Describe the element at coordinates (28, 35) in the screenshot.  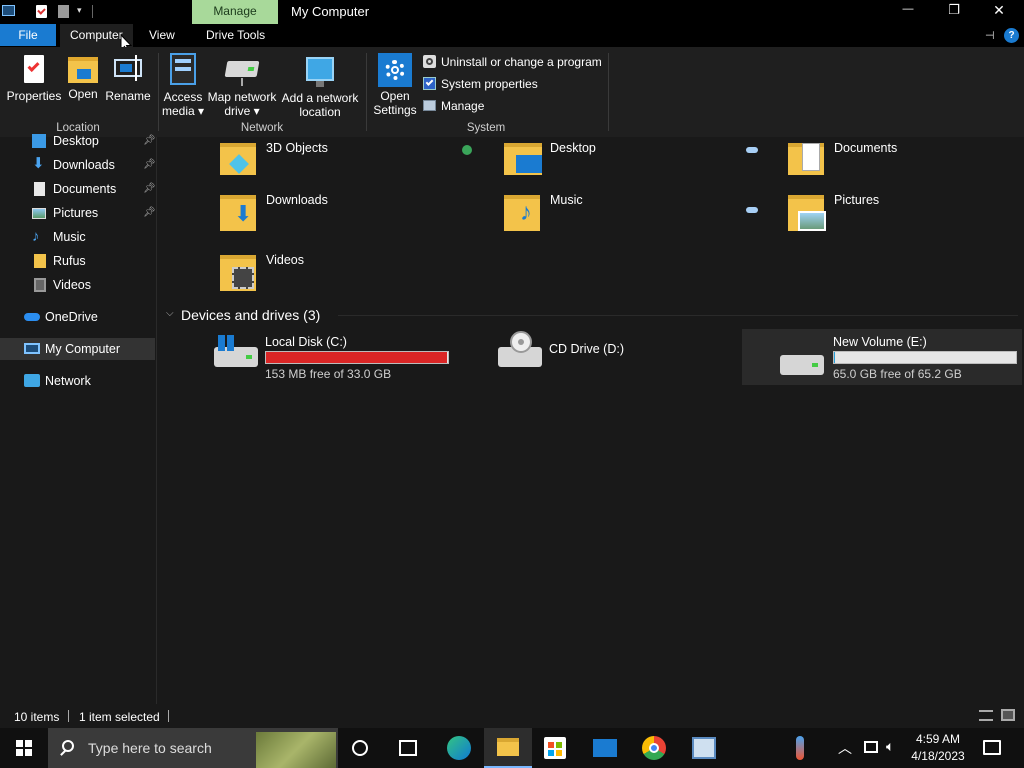
I see `tab-file: File` at that location.